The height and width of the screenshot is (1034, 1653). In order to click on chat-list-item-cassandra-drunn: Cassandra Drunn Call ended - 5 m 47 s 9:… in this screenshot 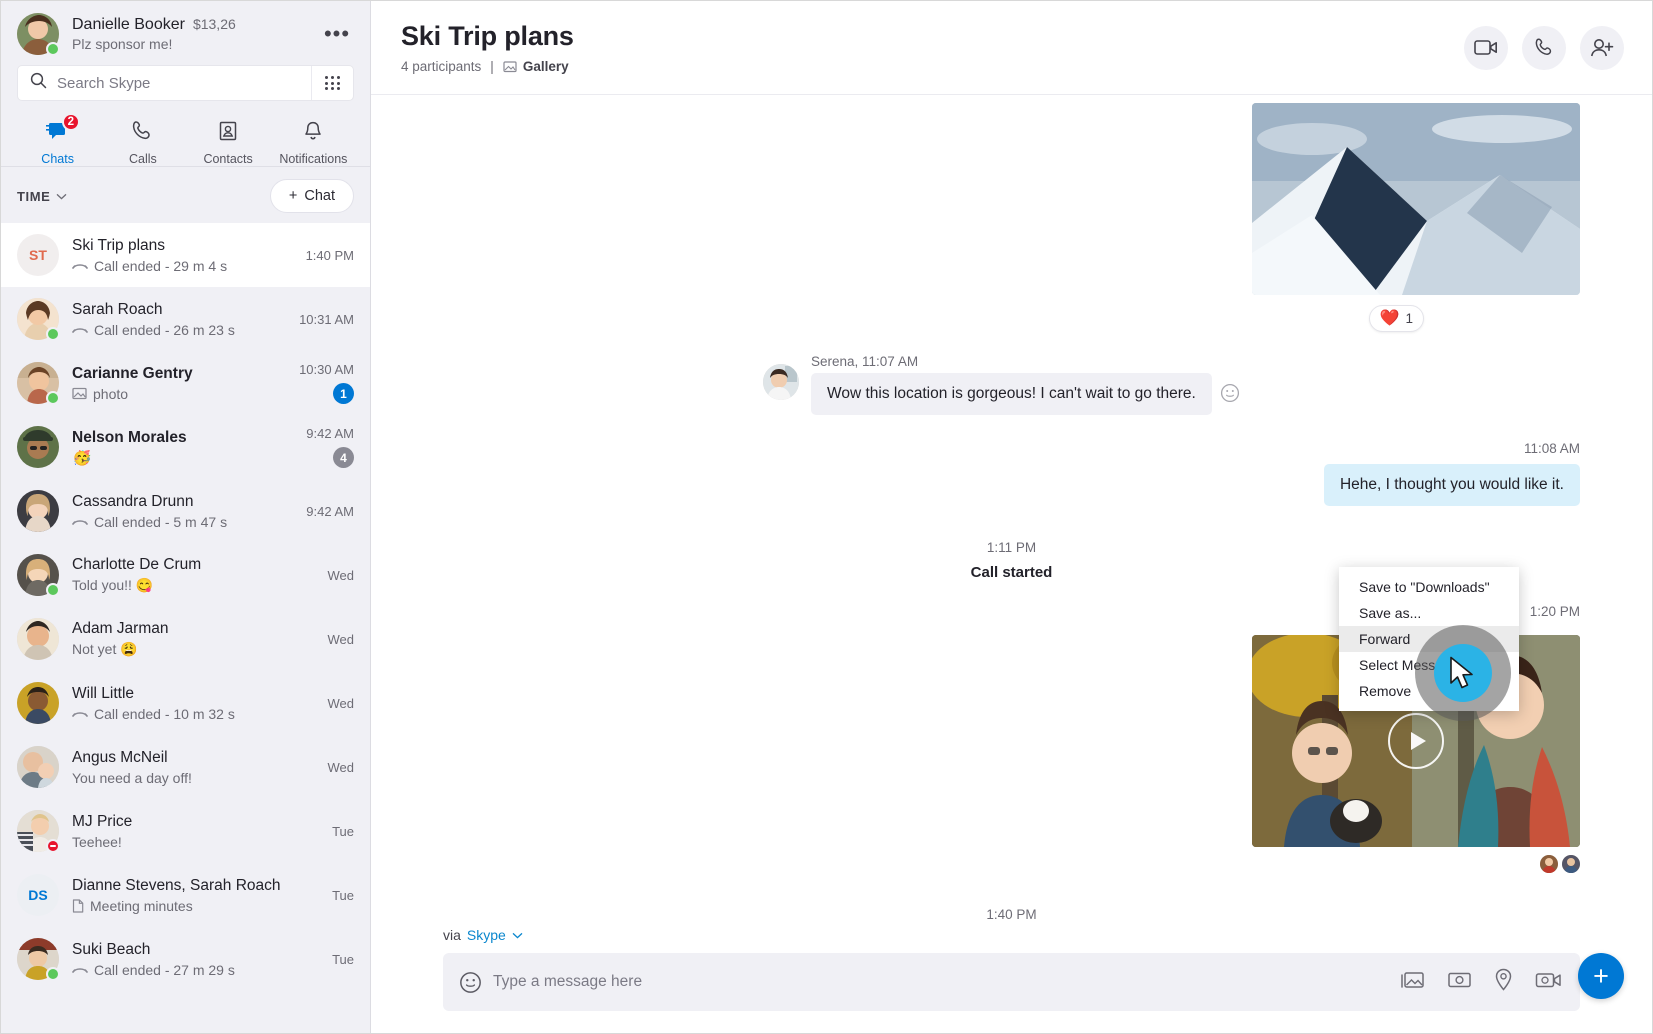, I will do `click(185, 511)`.